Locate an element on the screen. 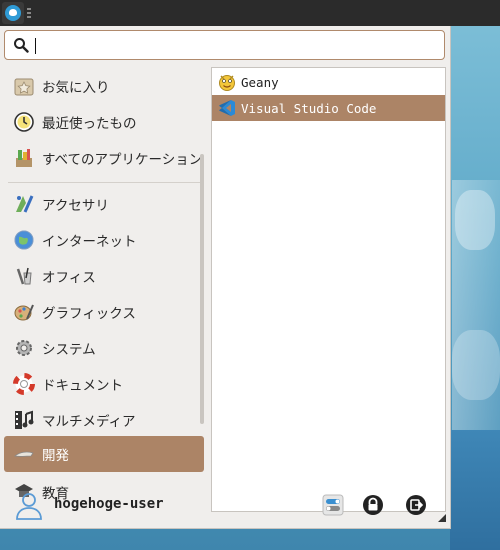  category-label: グラフィックス is located at coordinates (89, 314).